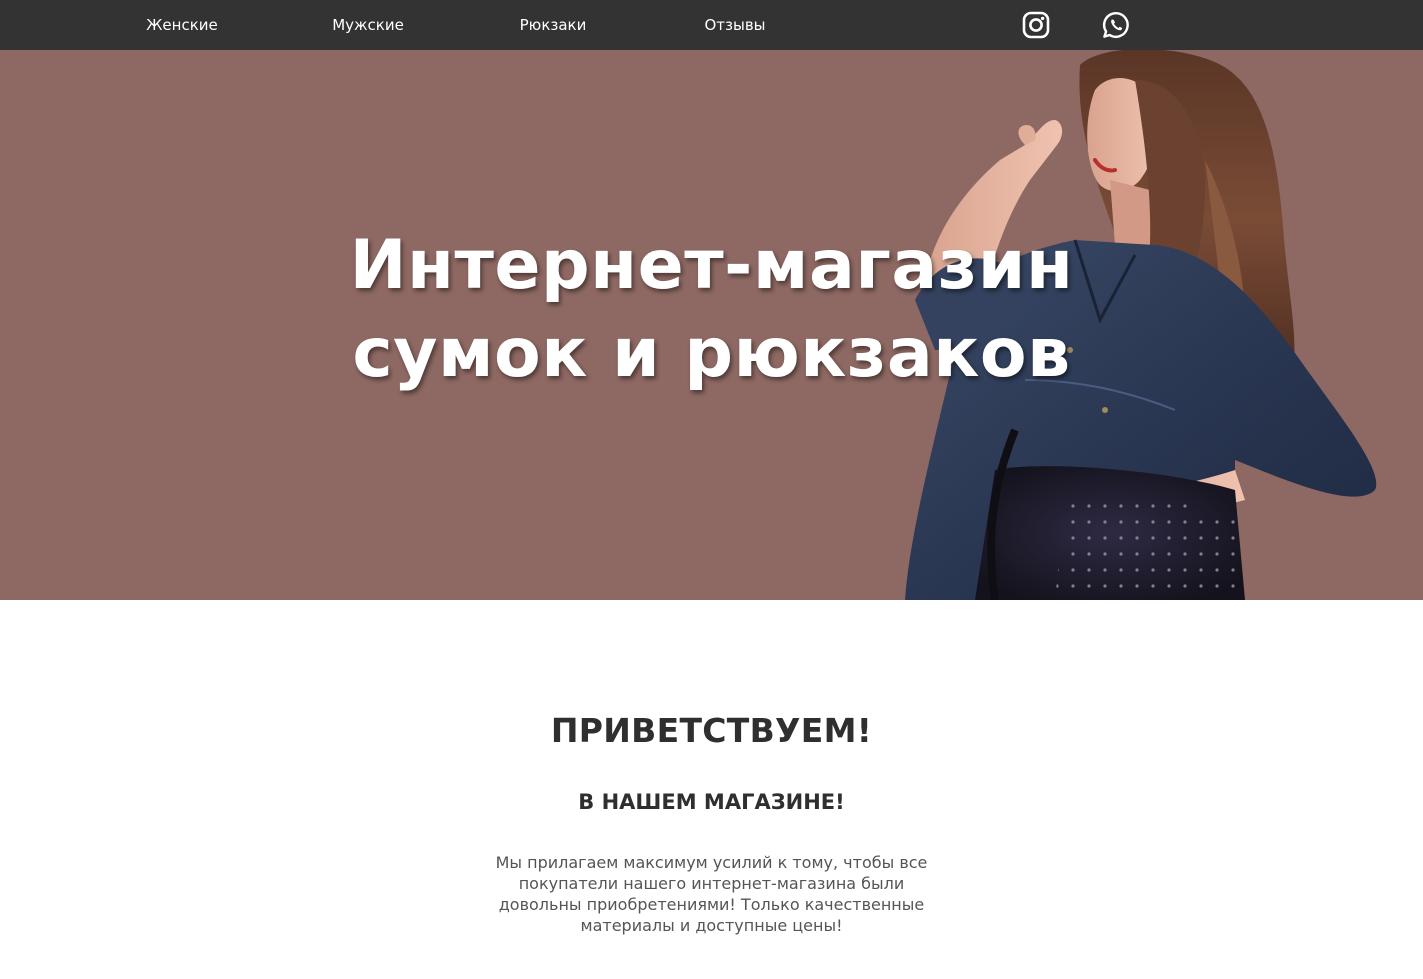 The image size is (1423, 979). I want to click on nav-link-men: Мужские, so click(368, 25).